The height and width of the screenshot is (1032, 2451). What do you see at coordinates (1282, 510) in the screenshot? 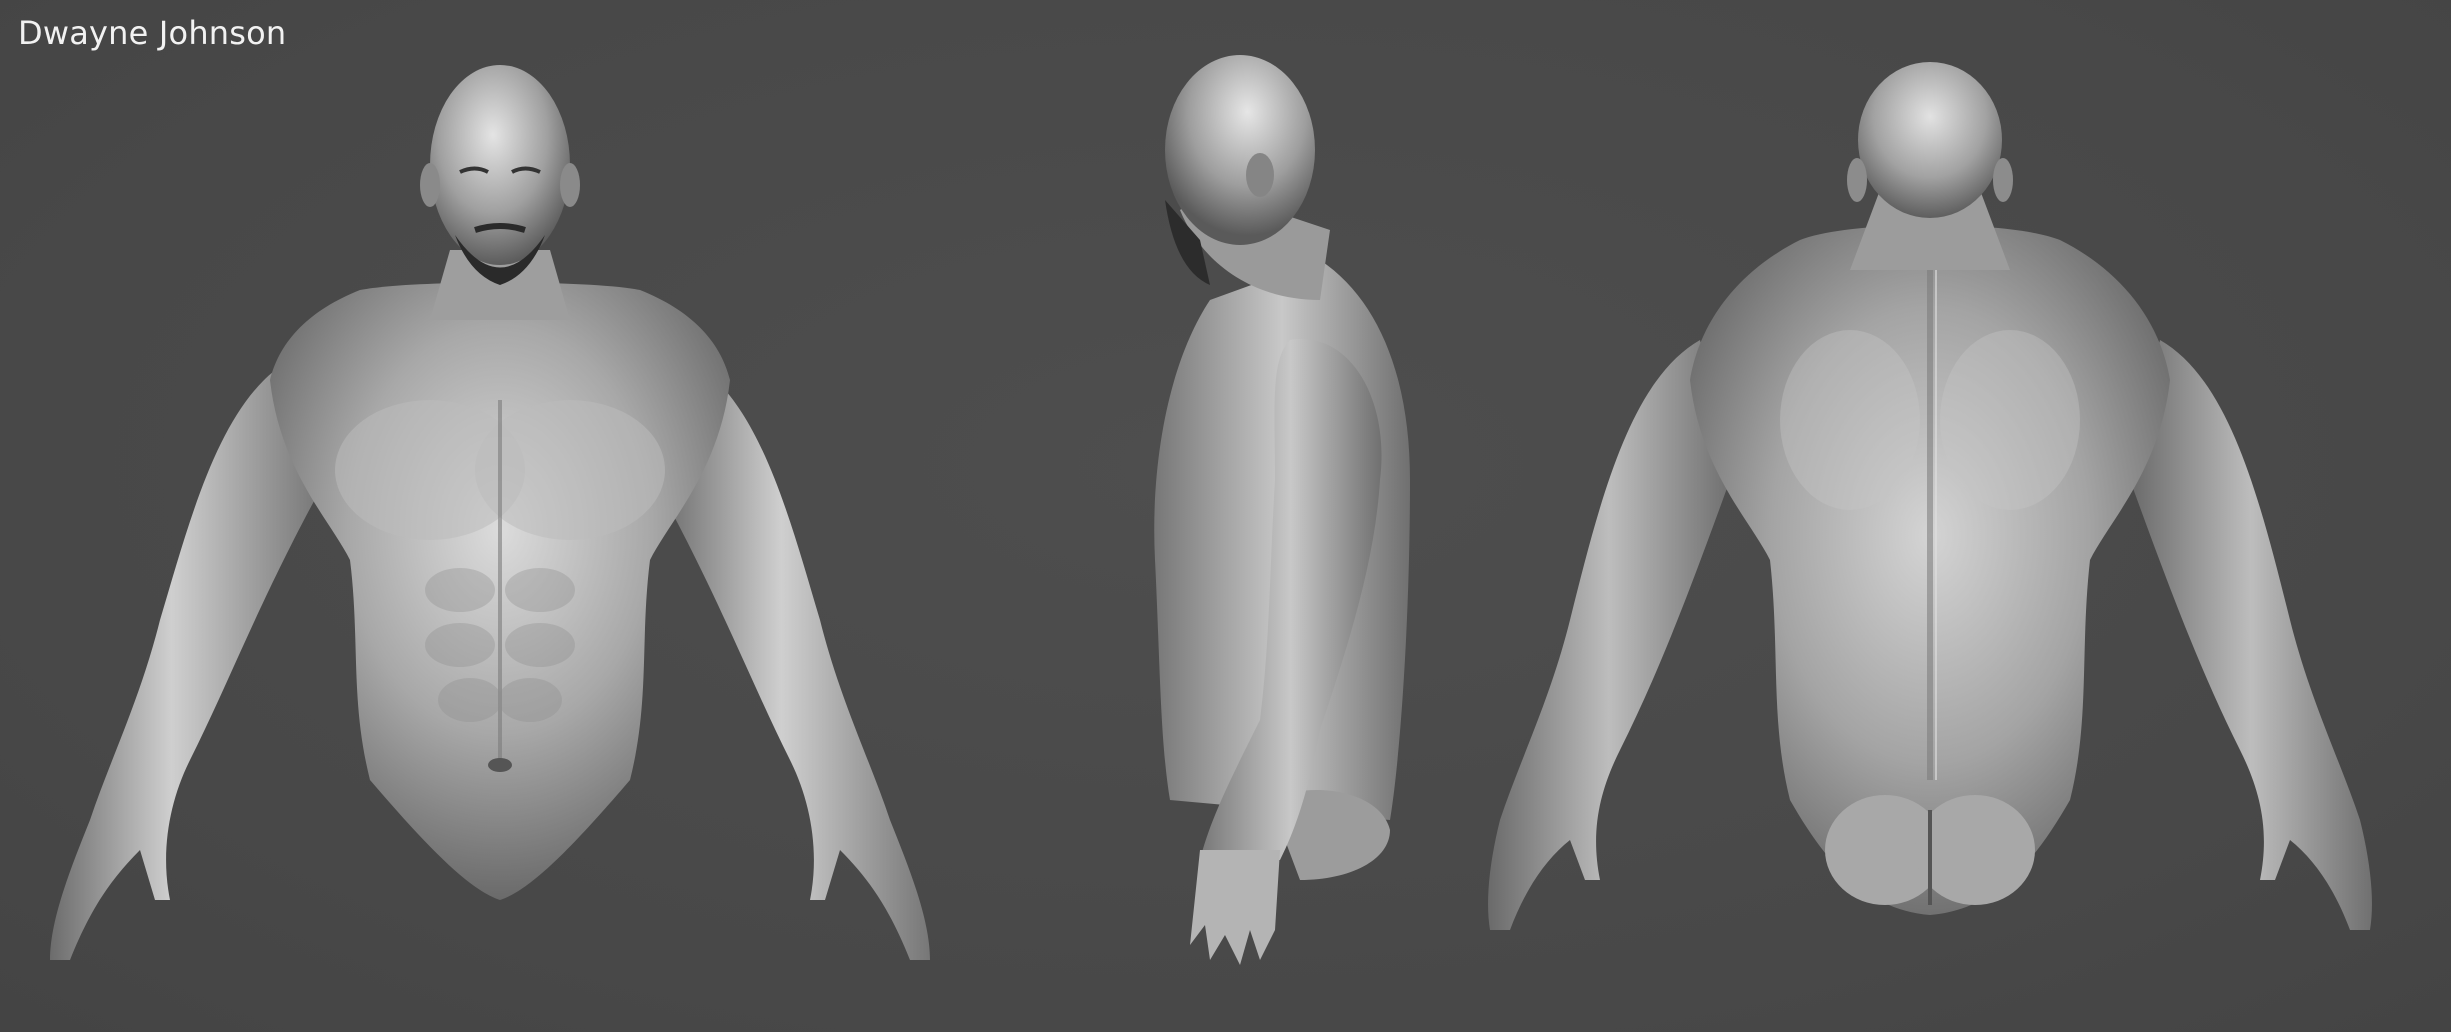
I see `side-view-sculpt` at bounding box center [1282, 510].